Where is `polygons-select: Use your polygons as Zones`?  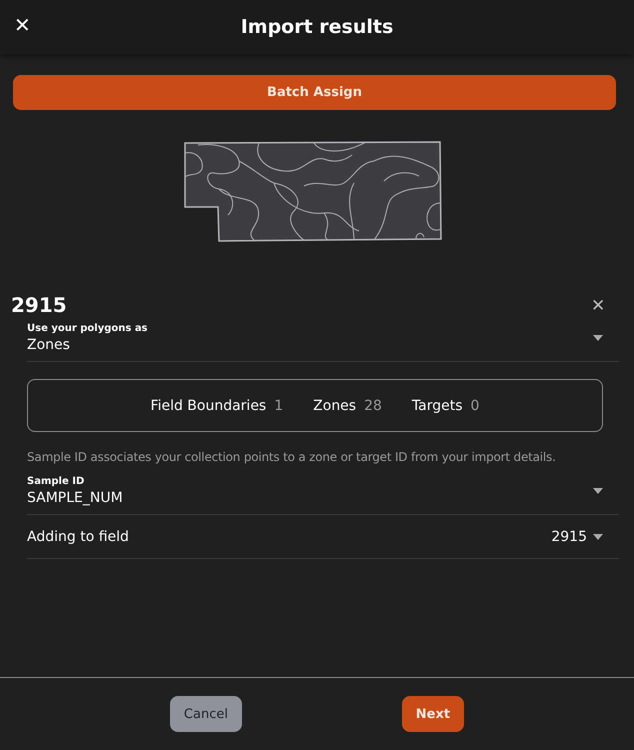 polygons-select: Use your polygons as Zones is located at coordinates (323, 339).